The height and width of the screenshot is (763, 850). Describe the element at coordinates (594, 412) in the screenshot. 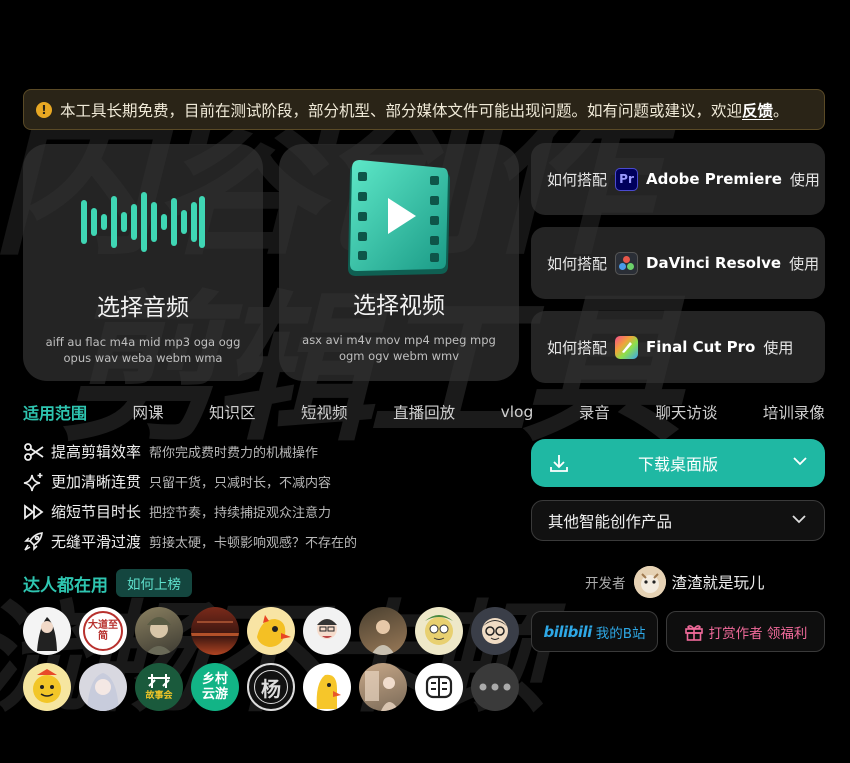

I see `scope-item: 录音` at that location.